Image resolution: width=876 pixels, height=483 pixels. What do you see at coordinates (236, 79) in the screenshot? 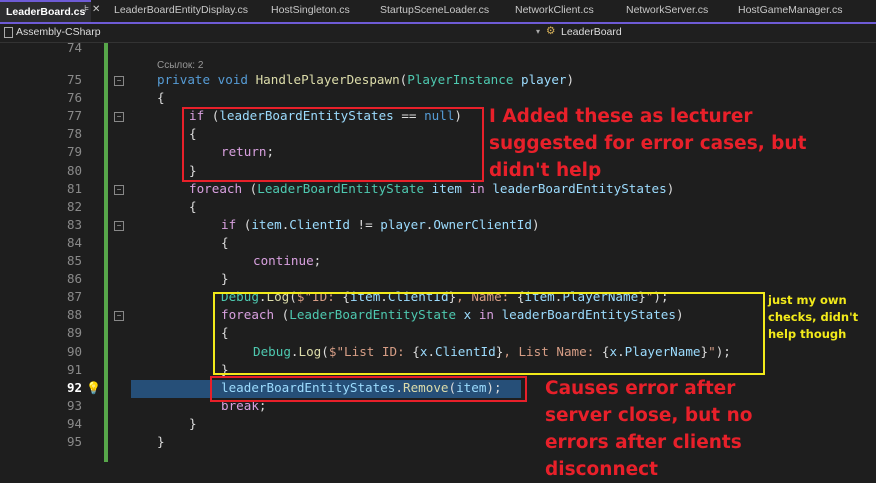
I see `code-token: void` at bounding box center [236, 79].